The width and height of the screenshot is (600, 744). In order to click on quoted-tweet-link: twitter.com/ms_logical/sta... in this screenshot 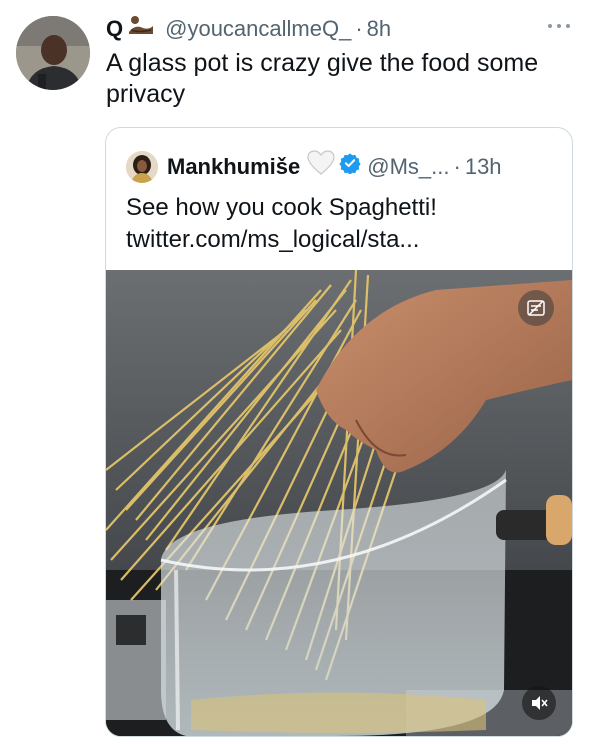, I will do `click(281, 240)`.